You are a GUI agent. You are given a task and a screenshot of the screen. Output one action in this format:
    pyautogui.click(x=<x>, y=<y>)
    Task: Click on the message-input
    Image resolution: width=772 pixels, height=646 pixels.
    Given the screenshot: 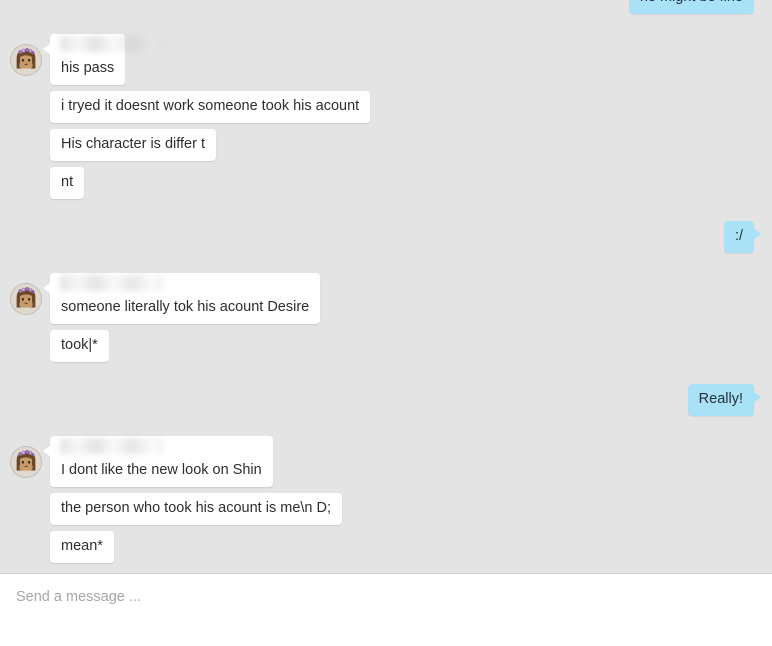 What is the action you would take?
    pyautogui.click(x=386, y=610)
    